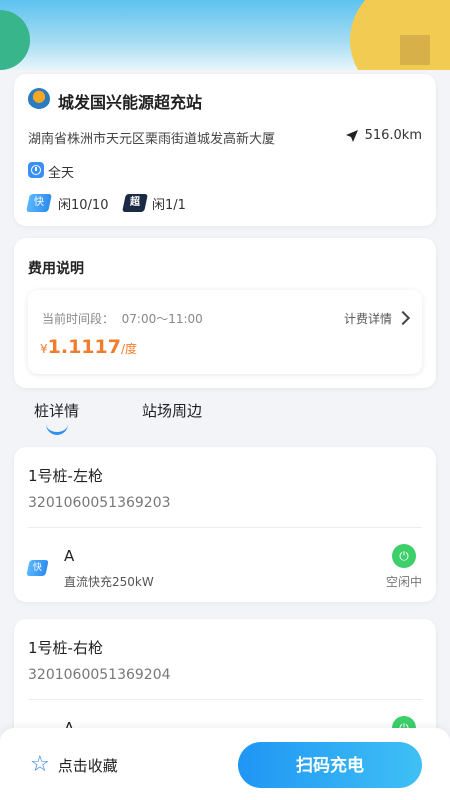  Describe the element at coordinates (87, 765) in the screenshot. I see `favorite-label: 点击收藏` at that location.